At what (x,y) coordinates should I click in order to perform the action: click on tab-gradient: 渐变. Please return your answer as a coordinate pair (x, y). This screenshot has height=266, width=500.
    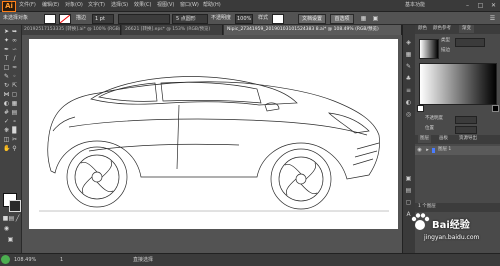
    Looking at the image, I should click on (466, 29).